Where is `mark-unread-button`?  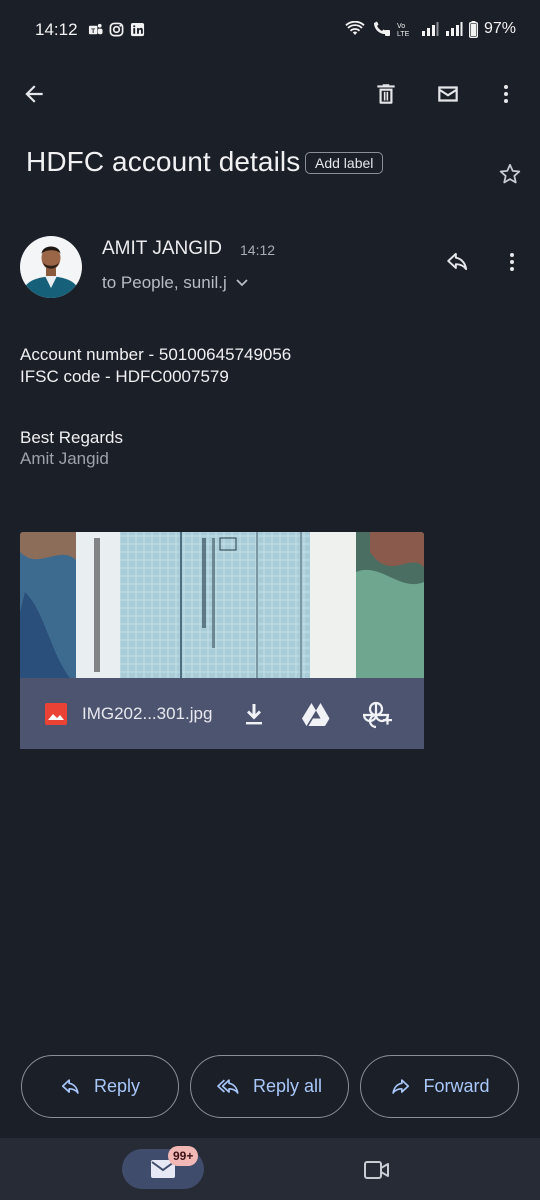
mark-unread-button is located at coordinates (448, 94).